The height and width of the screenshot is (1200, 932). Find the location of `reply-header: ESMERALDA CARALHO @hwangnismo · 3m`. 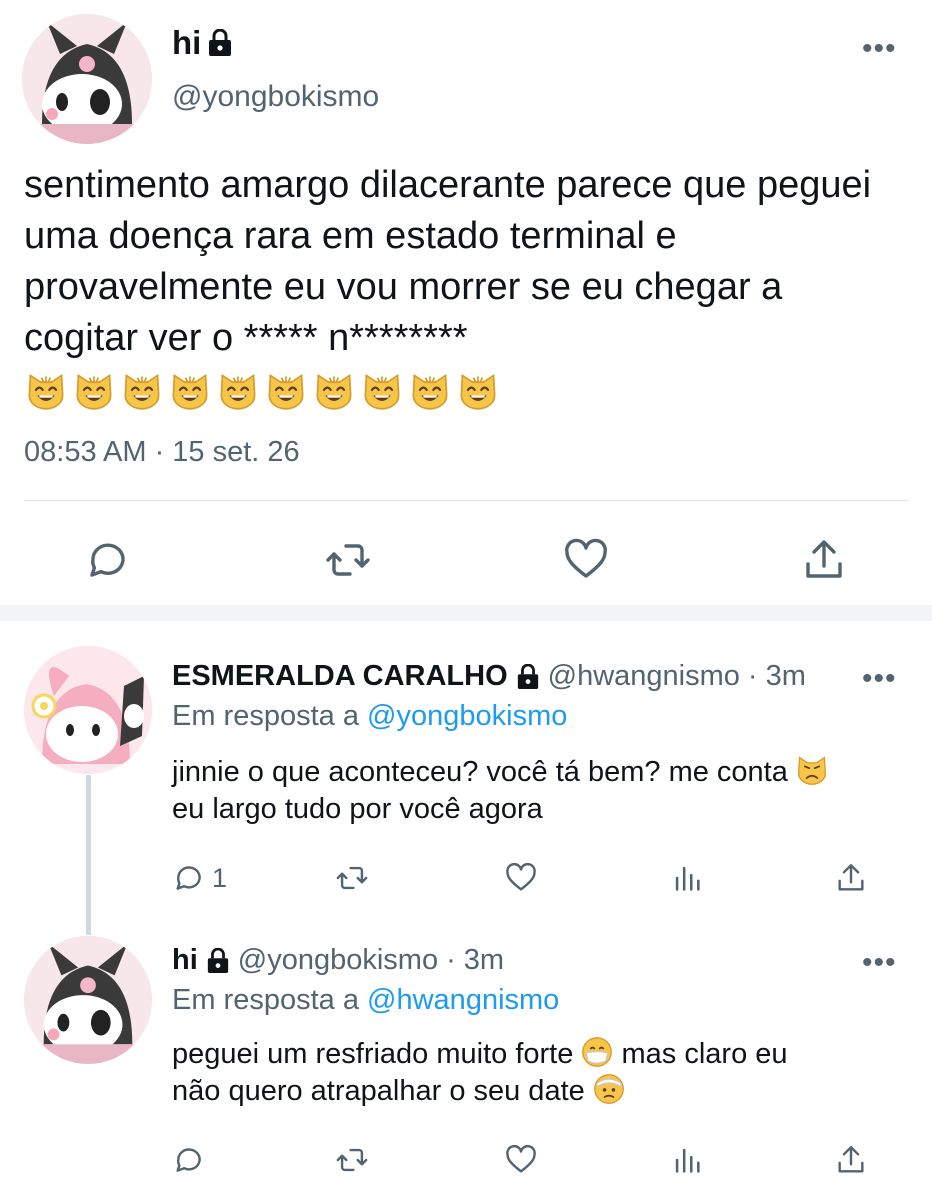

reply-header: ESMERALDA CARALHO @hwangnismo · 3m is located at coordinates (489, 676).